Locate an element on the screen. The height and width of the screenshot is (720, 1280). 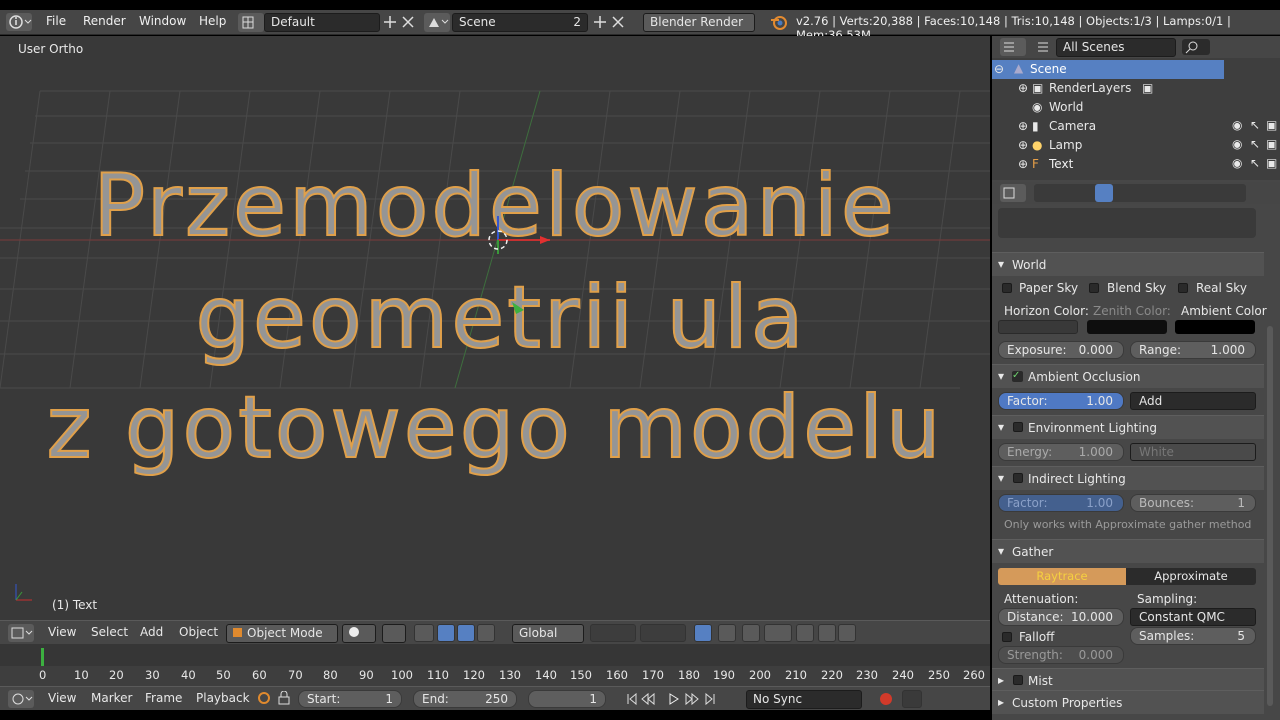
menu-window: Window is located at coordinates (162, 21).